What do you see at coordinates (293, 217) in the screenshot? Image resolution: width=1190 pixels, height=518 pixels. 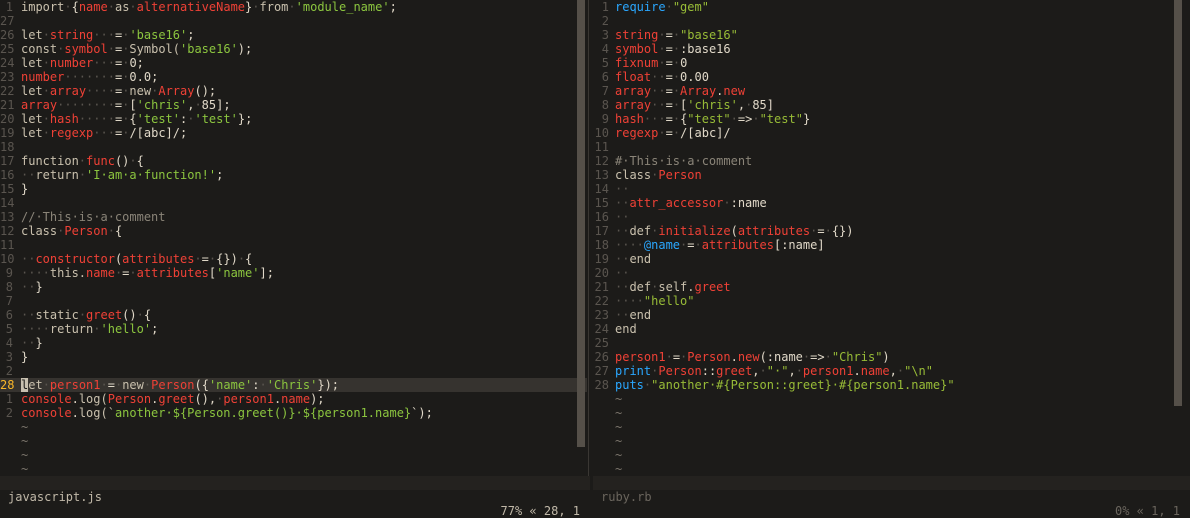 I see `code-line: 13 //·This·is·a·comment` at bounding box center [293, 217].